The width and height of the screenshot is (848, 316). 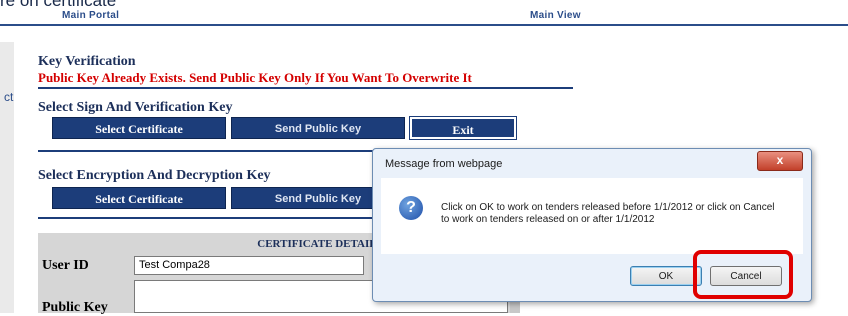 I want to click on encryption-decryption-title: Select Encryption And Decryption Key, so click(x=154, y=175).